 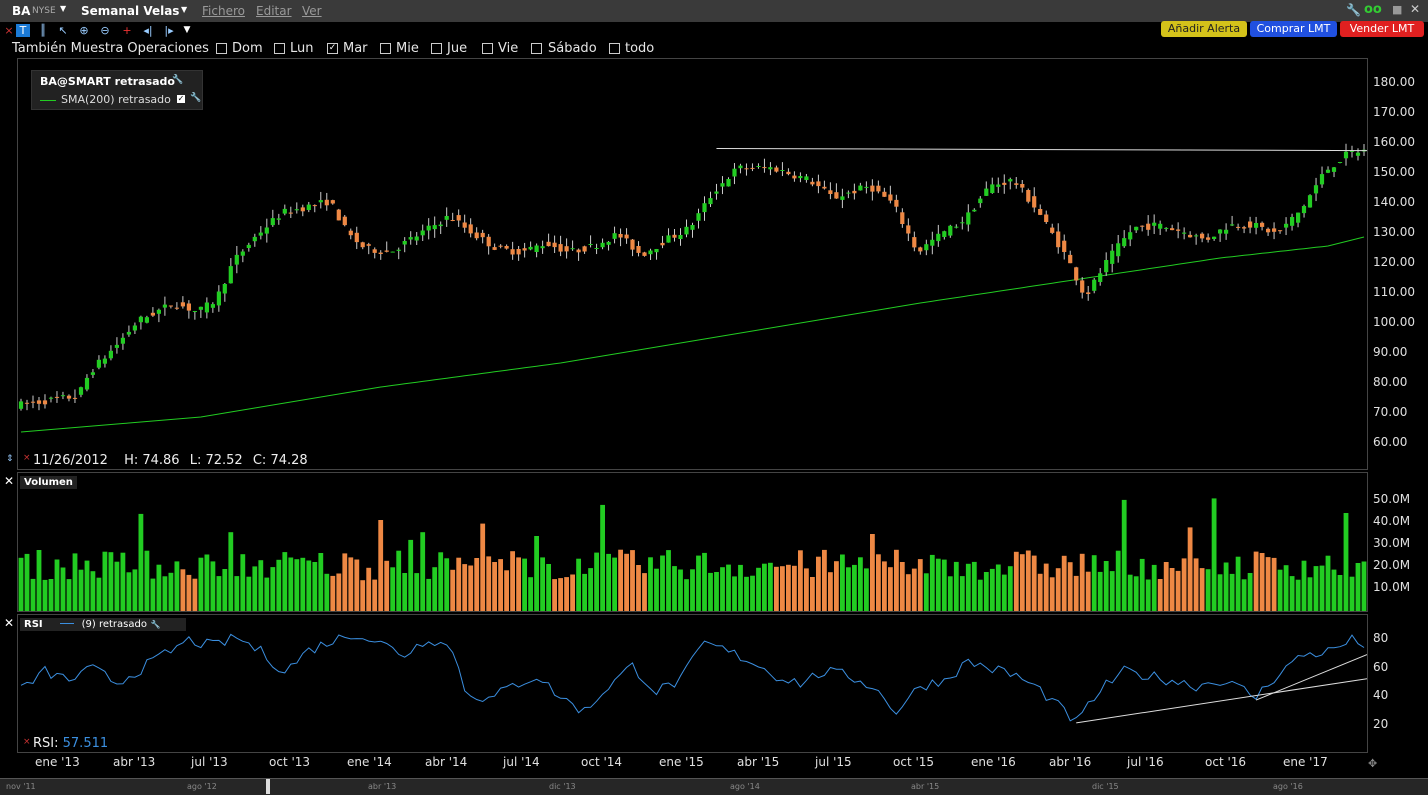 I want to click on close-icon: ✕, so click(x=1415, y=9).